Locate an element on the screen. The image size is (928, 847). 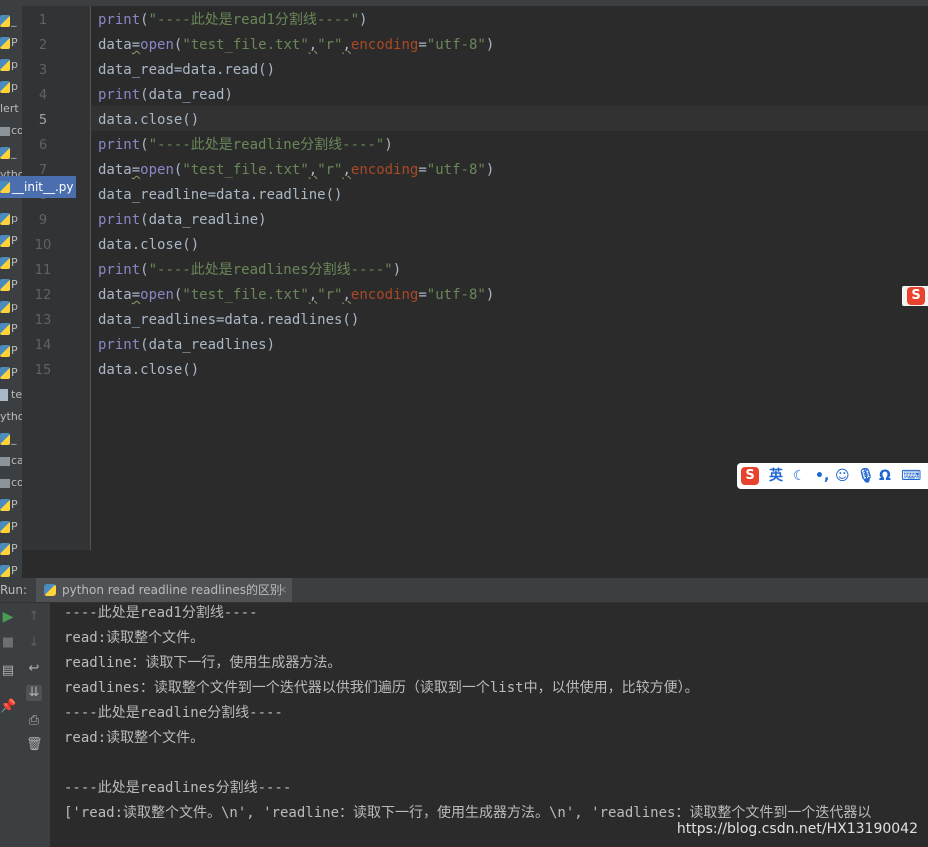
line-number: 6 is located at coordinates (43, 145).